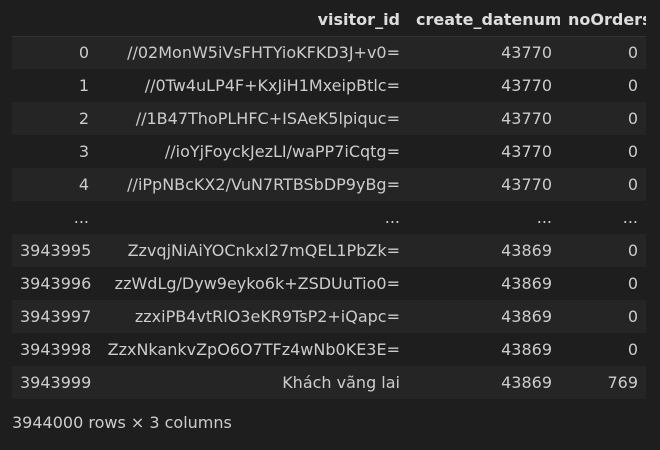 This screenshot has width=660, height=450. Describe the element at coordinates (122, 422) in the screenshot. I see `shape-summary: 3944000 rows × 3 columns` at that location.